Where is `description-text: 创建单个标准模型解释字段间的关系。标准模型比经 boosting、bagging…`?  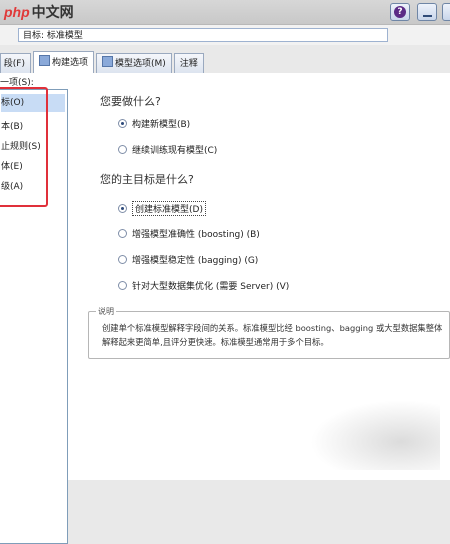
description-text: 创建单个标准模型解释字段间的关系。标准模型比经 boosting、bagging… is located at coordinates (272, 335).